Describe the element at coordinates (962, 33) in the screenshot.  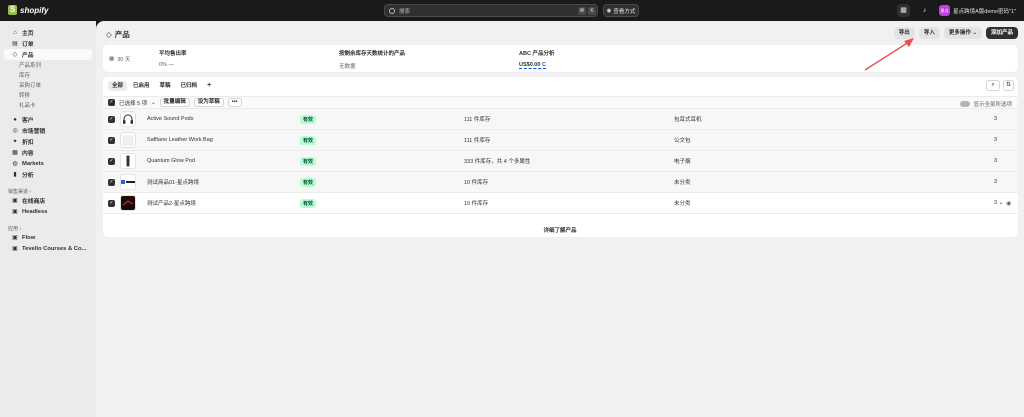
I see `more-actions-button: 更多操作 ⌄` at that location.